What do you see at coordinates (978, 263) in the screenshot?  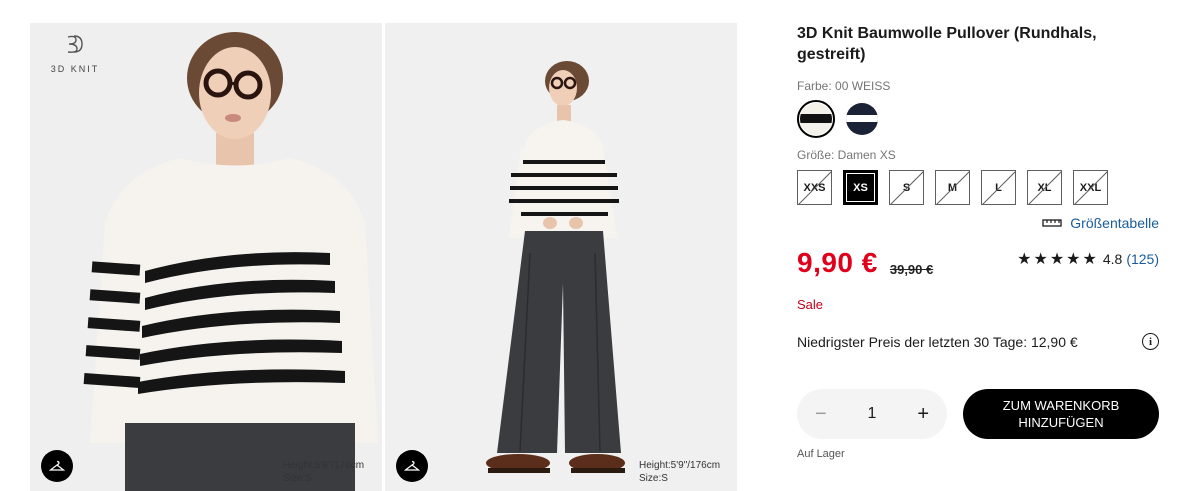 I see `price-row: 9,90 € 39,90 € ★★★★★ 4.8 (125)` at bounding box center [978, 263].